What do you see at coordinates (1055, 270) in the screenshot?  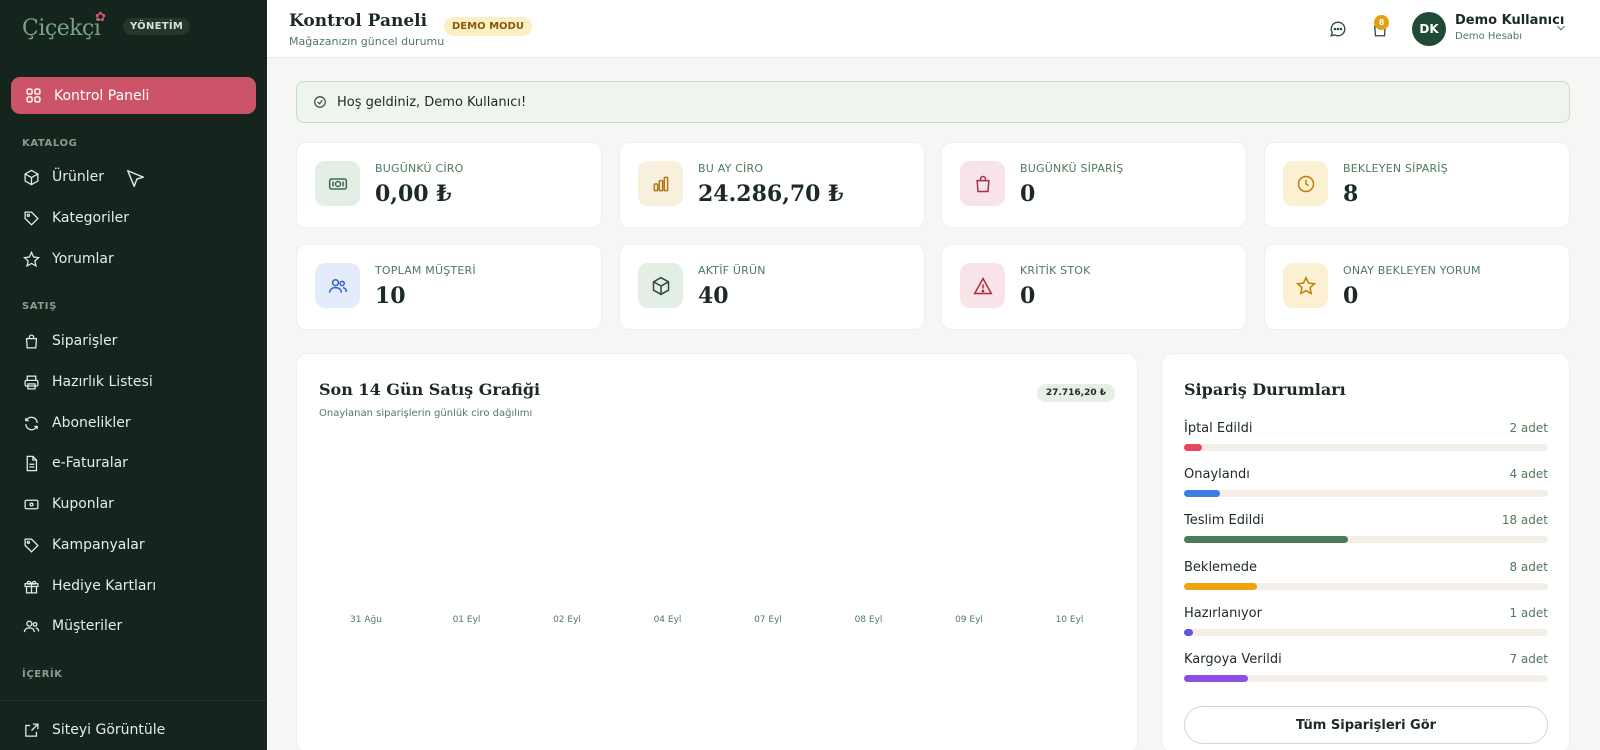 I see `stat-label: KRİTİK STOK` at bounding box center [1055, 270].